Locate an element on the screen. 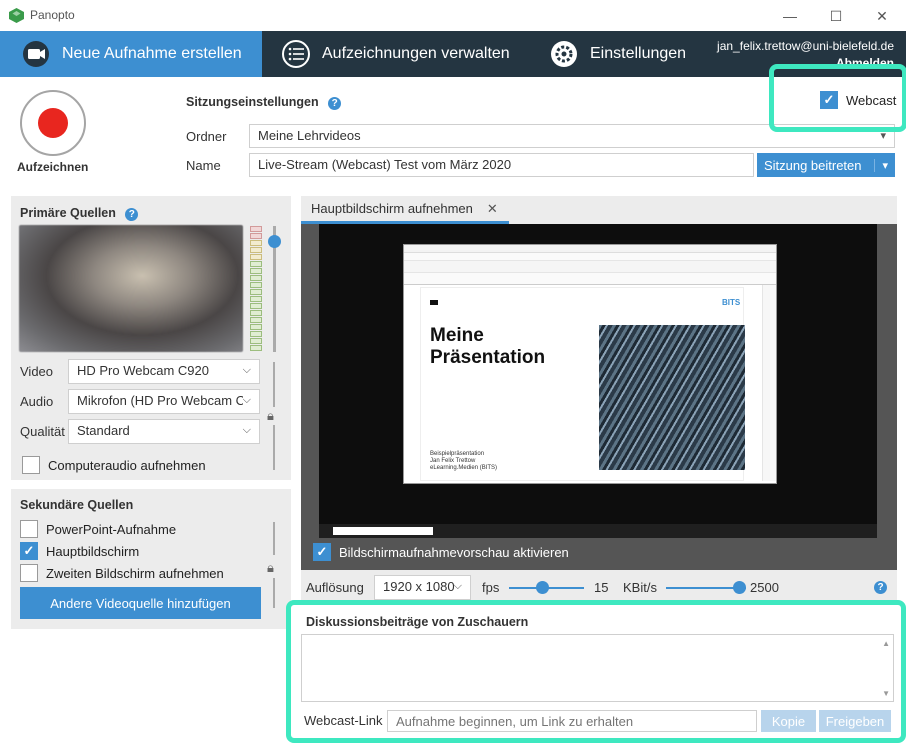 This screenshot has height=743, width=906. fps-label: fps is located at coordinates (491, 587).